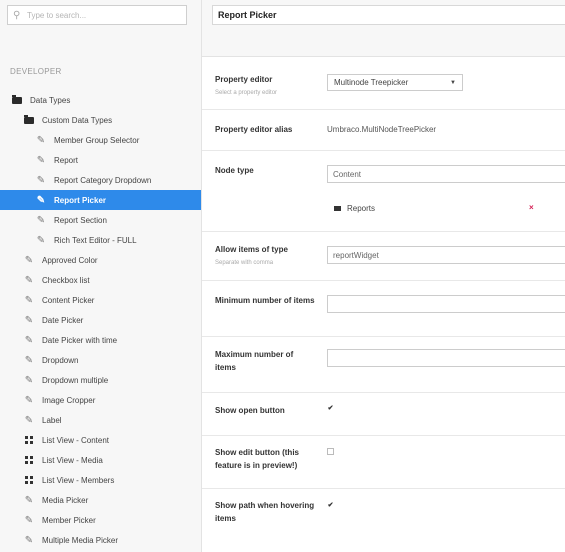  I want to click on sidebar-item: ✎ Image Cropper, so click(100, 400).